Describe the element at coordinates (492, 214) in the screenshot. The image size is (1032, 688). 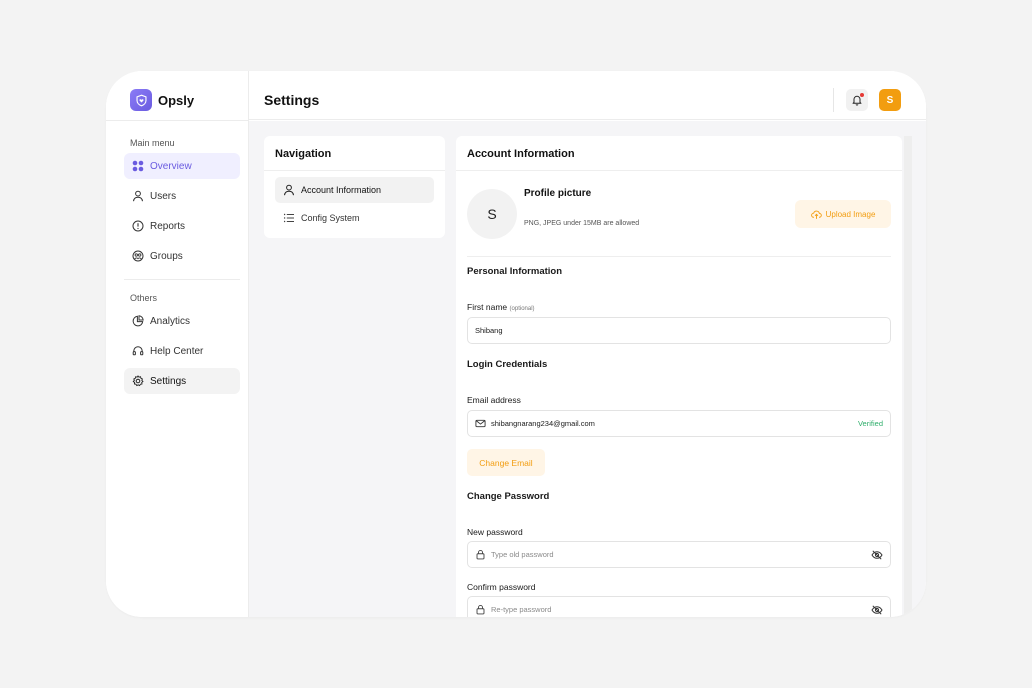
I see `profile-avatar: S` at that location.